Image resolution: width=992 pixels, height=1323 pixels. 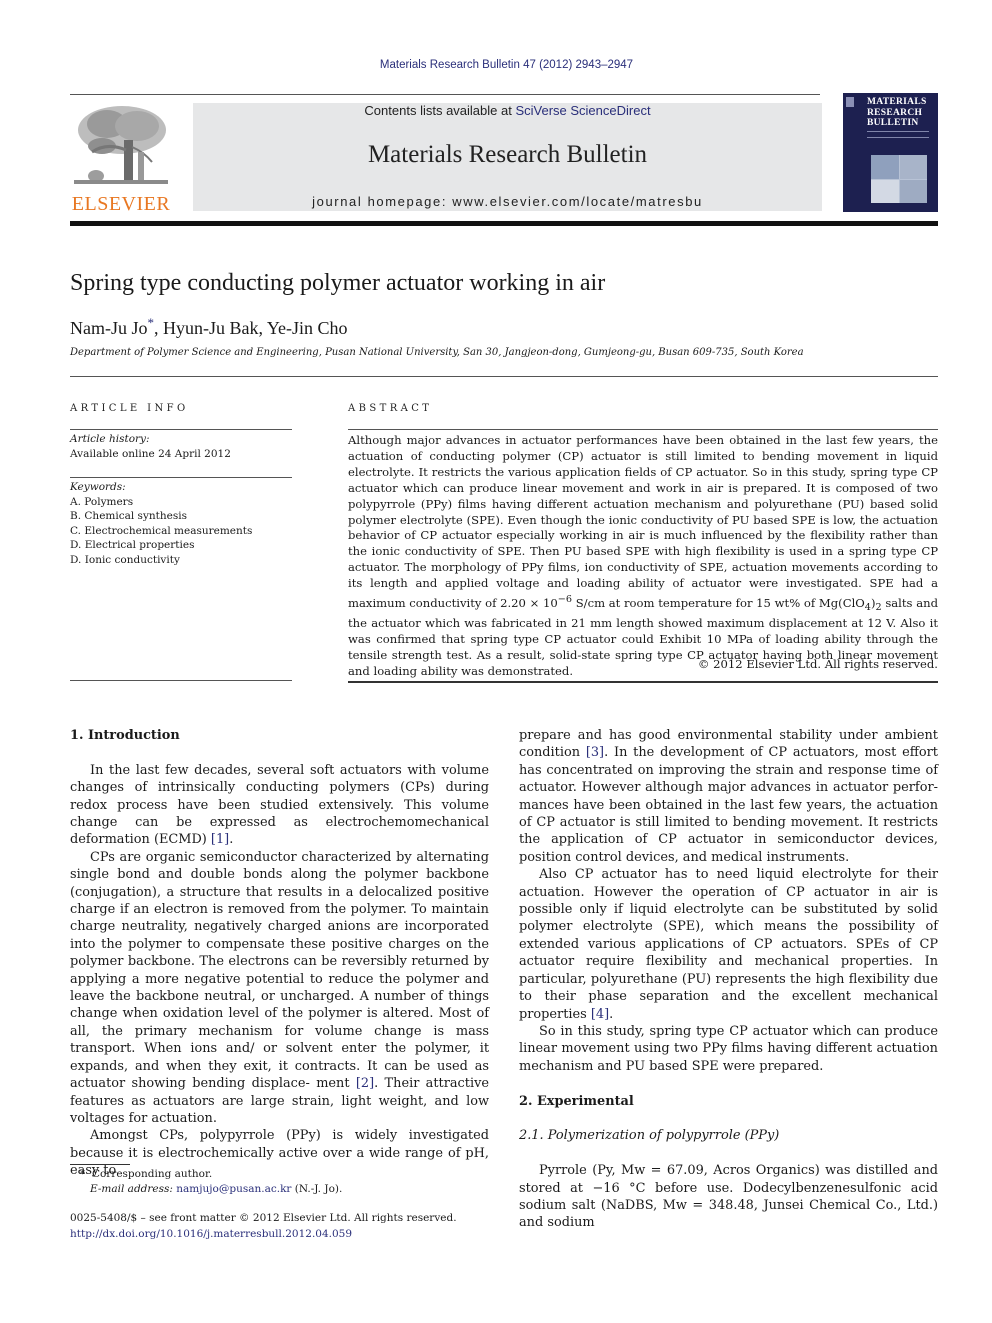 I want to click on author-list: Nam-Ju Jo*, Hyun-Ju Bak, Ye-Jin Cho, so click(x=209, y=326).